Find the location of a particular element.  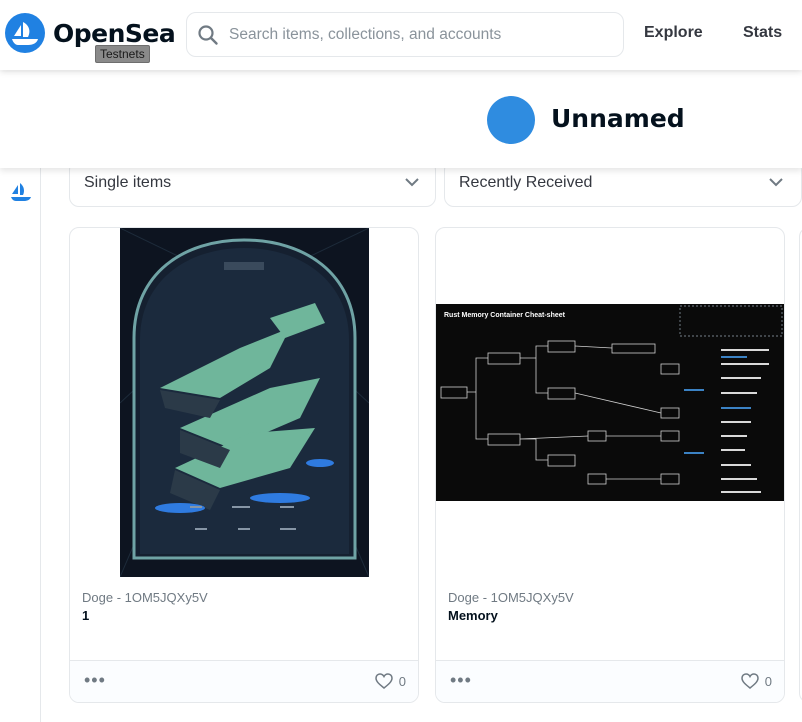

search-icon is located at coordinates (208, 35).